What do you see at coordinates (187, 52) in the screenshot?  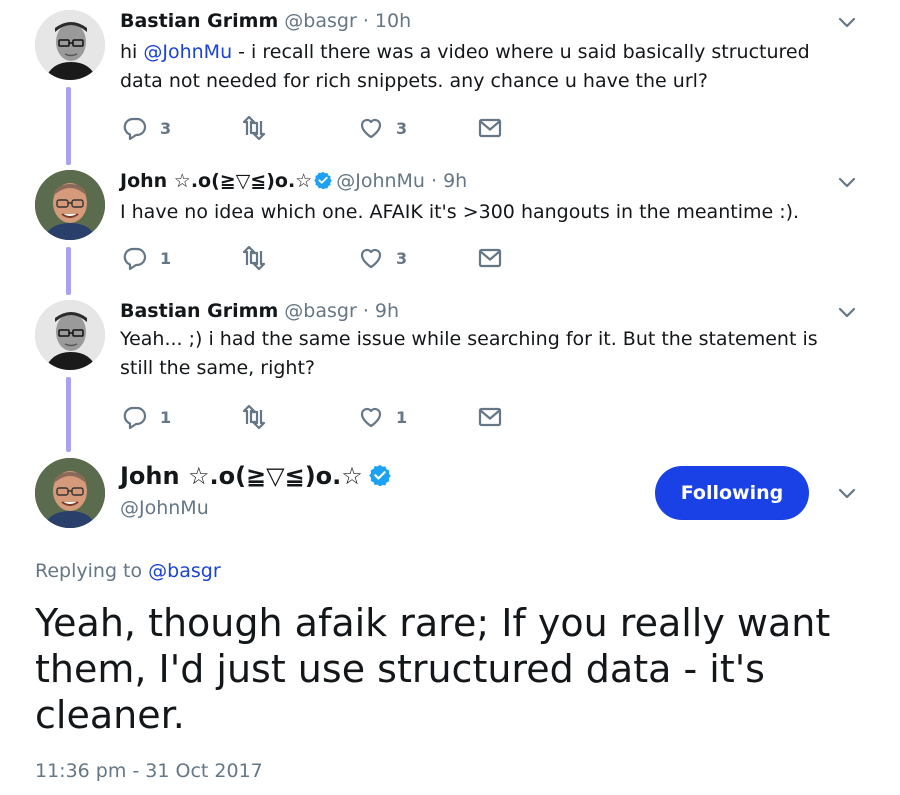 I see `mention-link: @JohnMu` at bounding box center [187, 52].